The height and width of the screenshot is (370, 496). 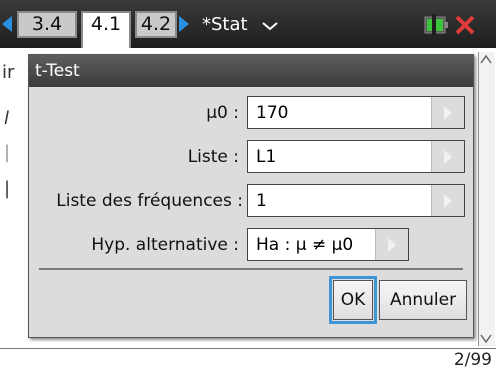 What do you see at coordinates (8, 72) in the screenshot?
I see `background-text: ir` at bounding box center [8, 72].